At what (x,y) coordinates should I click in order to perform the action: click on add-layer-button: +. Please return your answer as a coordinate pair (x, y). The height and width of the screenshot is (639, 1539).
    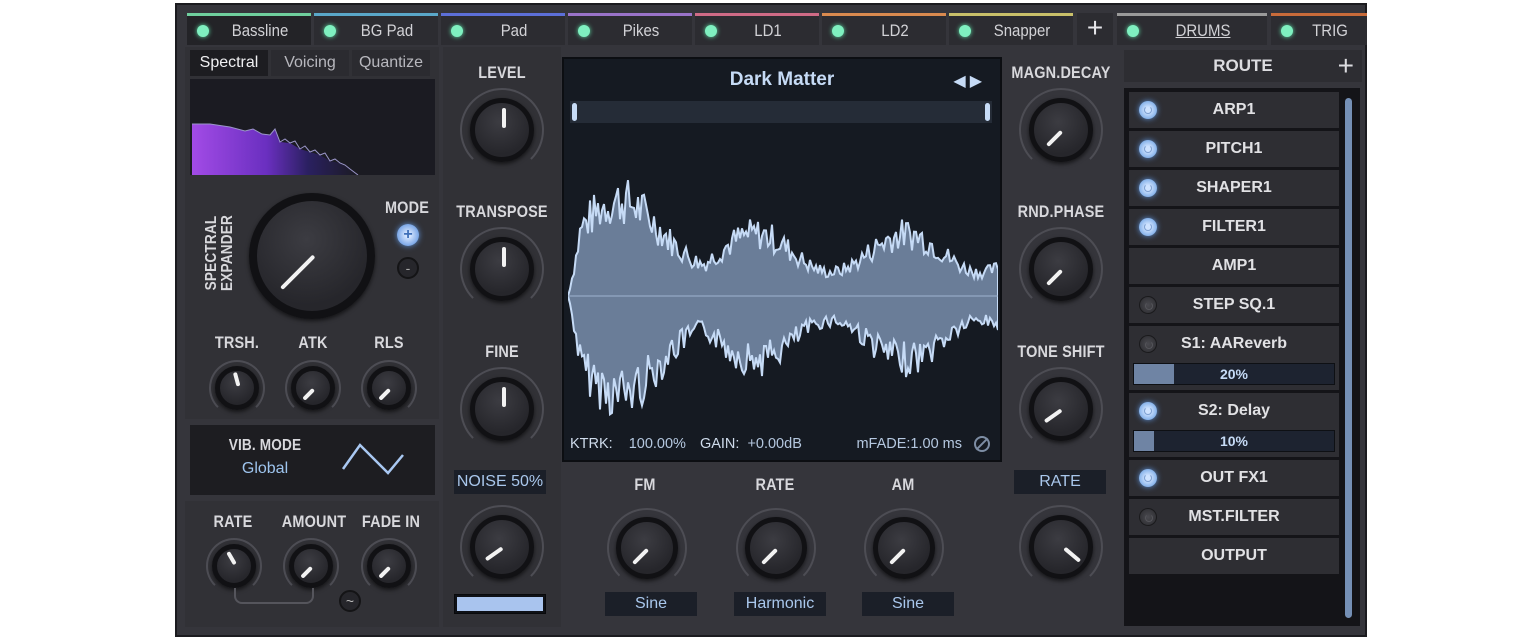
    Looking at the image, I should click on (1095, 29).